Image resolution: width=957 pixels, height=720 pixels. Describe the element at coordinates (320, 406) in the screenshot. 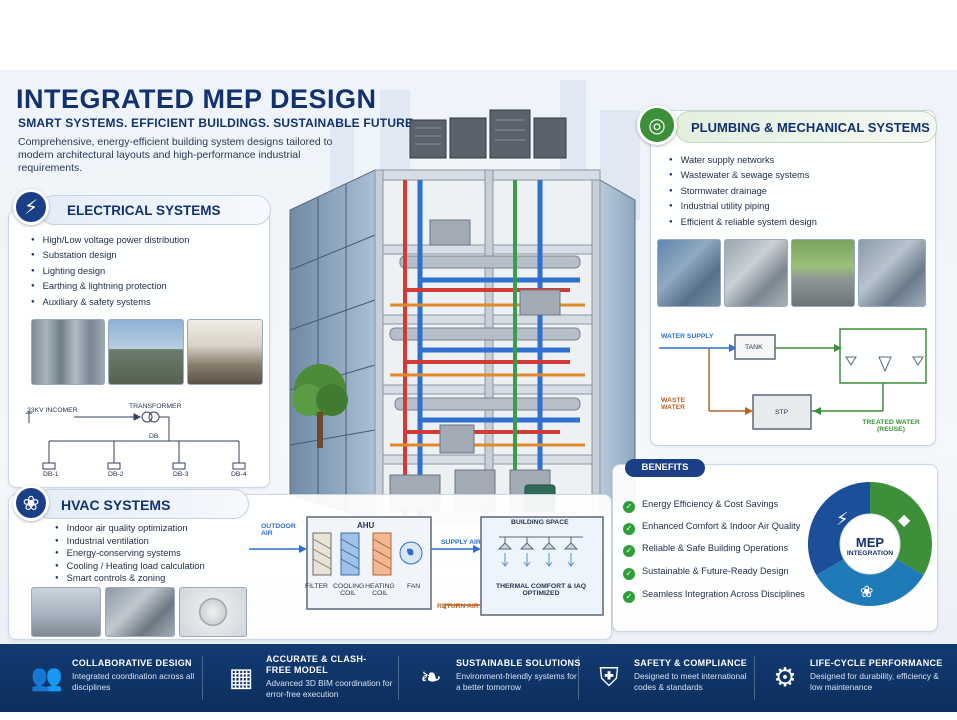

I see `tree-illustration` at that location.